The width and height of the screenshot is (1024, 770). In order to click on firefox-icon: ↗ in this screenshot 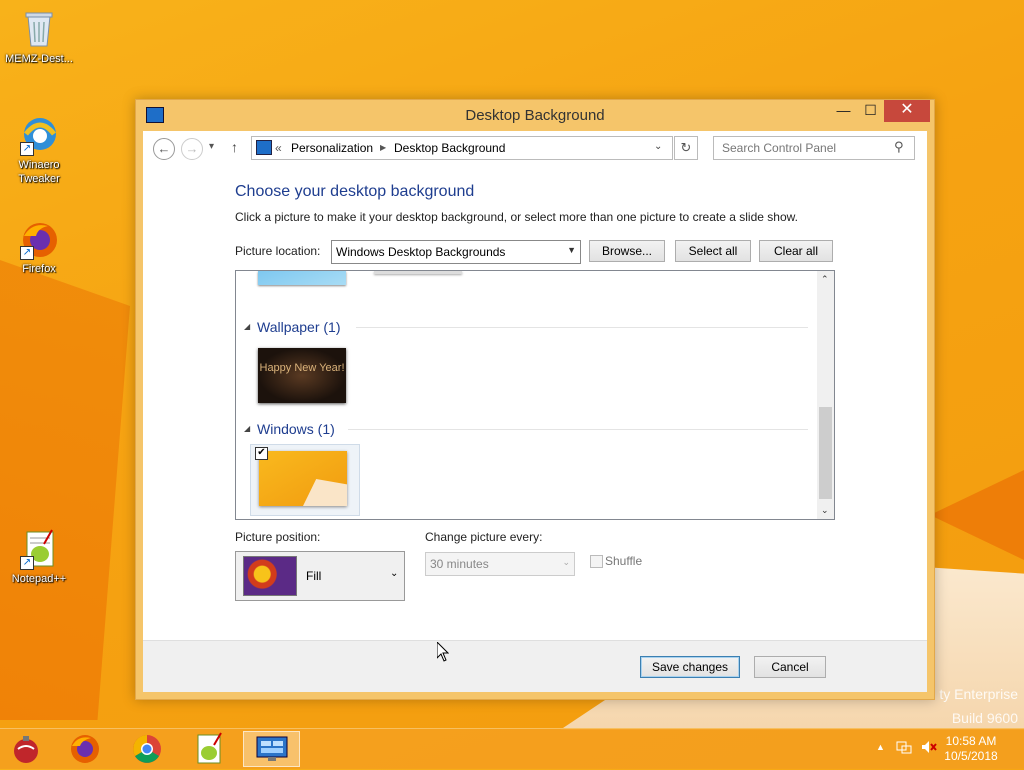, I will do `click(39, 239)`.